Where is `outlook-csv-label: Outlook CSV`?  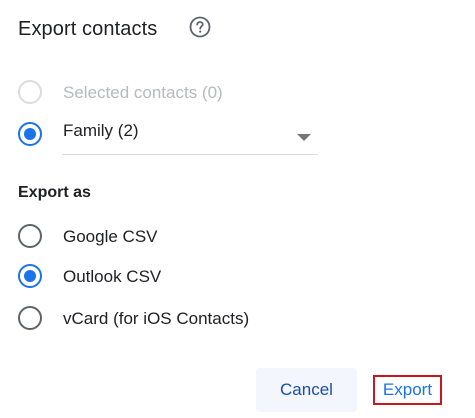
outlook-csv-label: Outlook CSV is located at coordinates (112, 276).